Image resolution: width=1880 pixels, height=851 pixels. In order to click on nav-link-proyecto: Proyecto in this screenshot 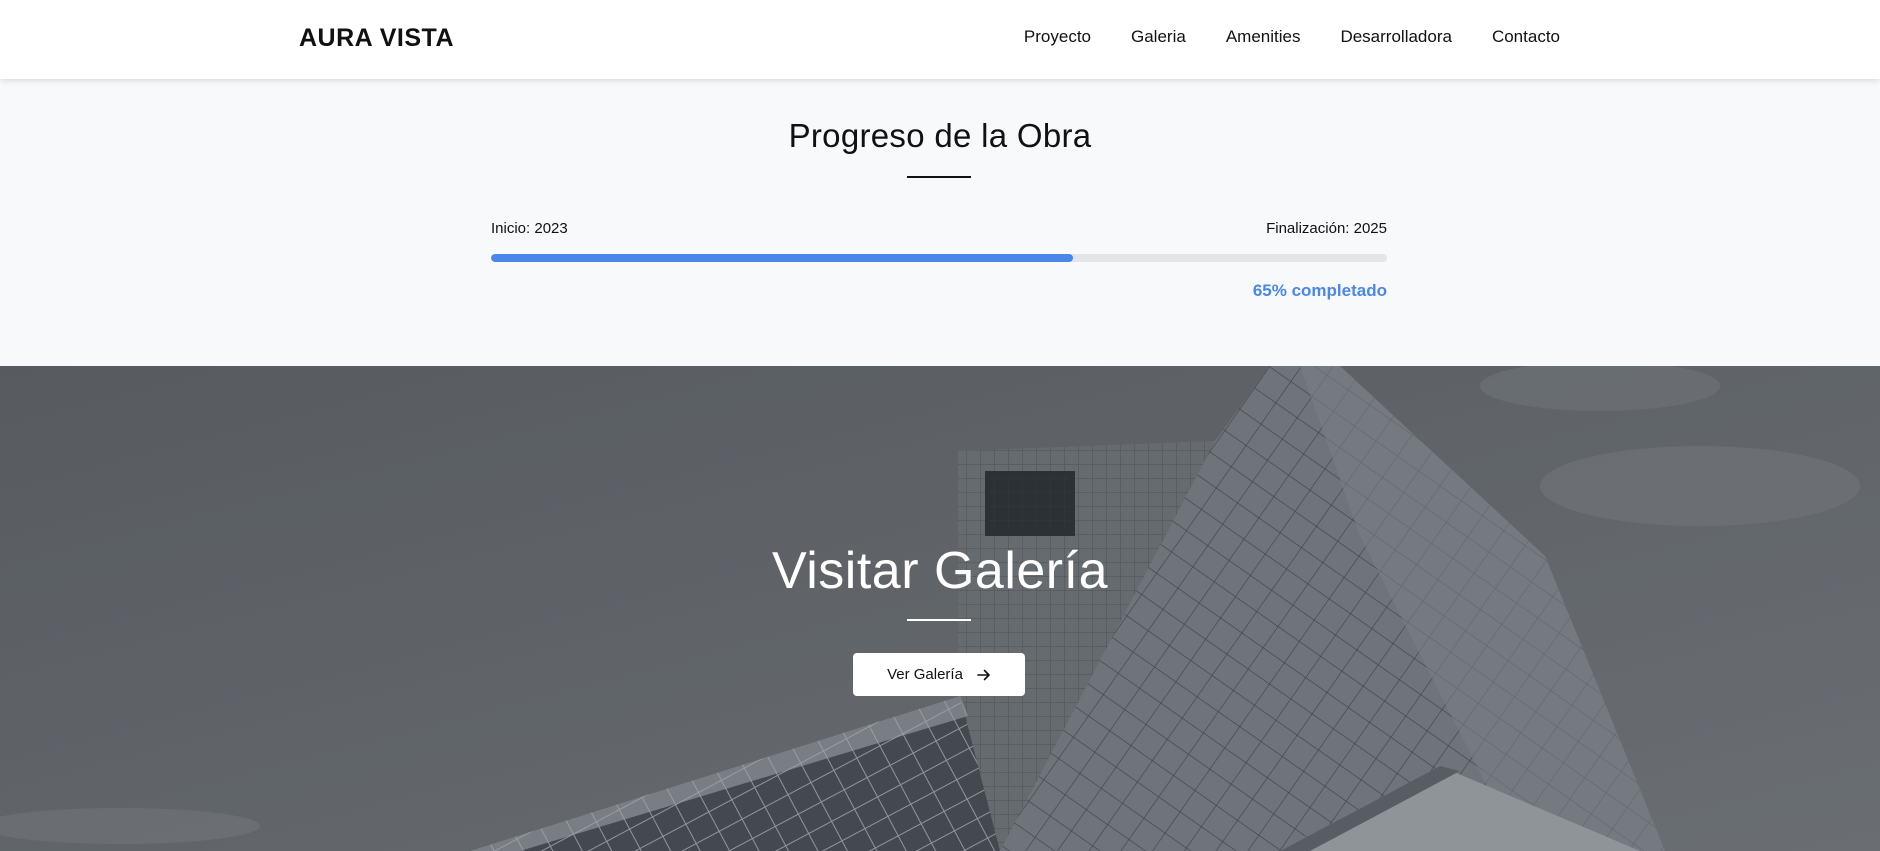, I will do `click(1057, 37)`.